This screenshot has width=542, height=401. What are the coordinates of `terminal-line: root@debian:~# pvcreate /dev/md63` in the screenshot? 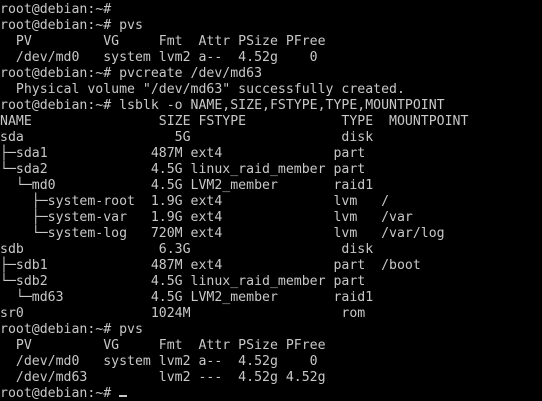 It's located at (131, 73).